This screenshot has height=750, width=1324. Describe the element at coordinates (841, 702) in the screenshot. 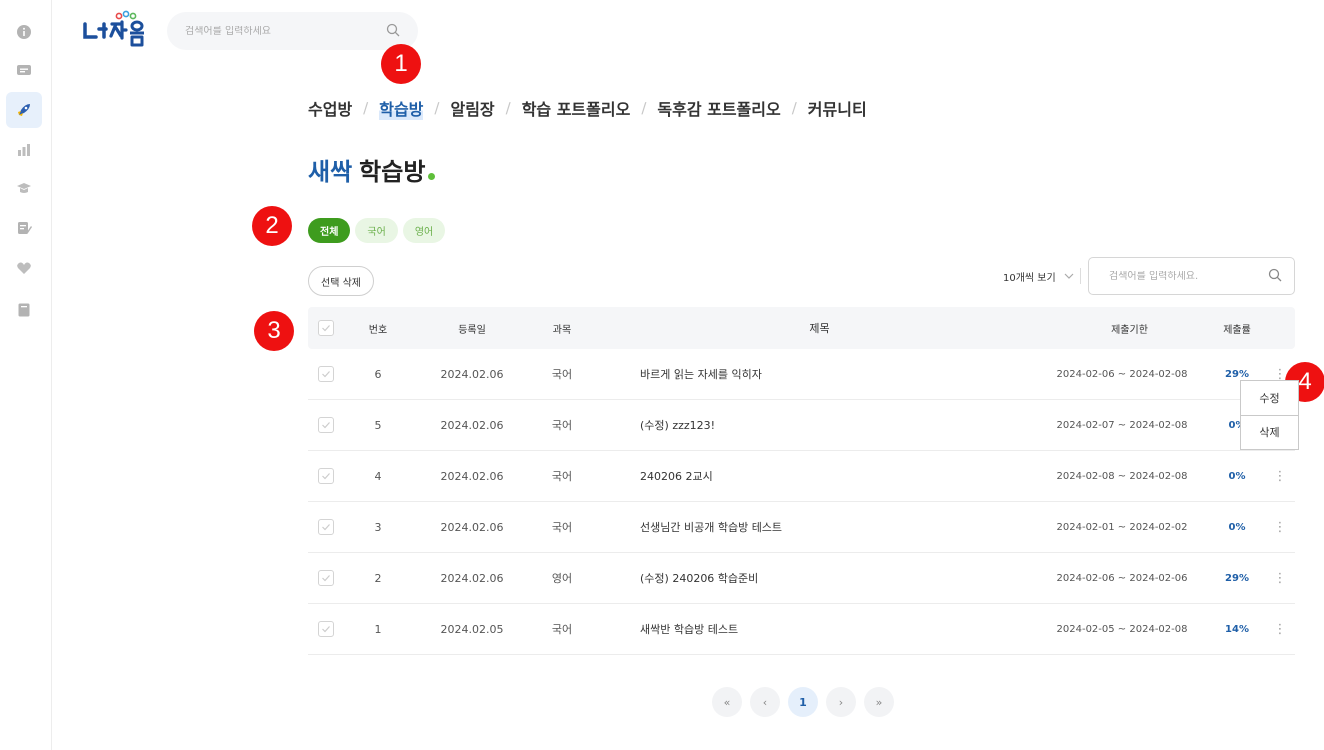

I see `next-page-button: ›` at that location.